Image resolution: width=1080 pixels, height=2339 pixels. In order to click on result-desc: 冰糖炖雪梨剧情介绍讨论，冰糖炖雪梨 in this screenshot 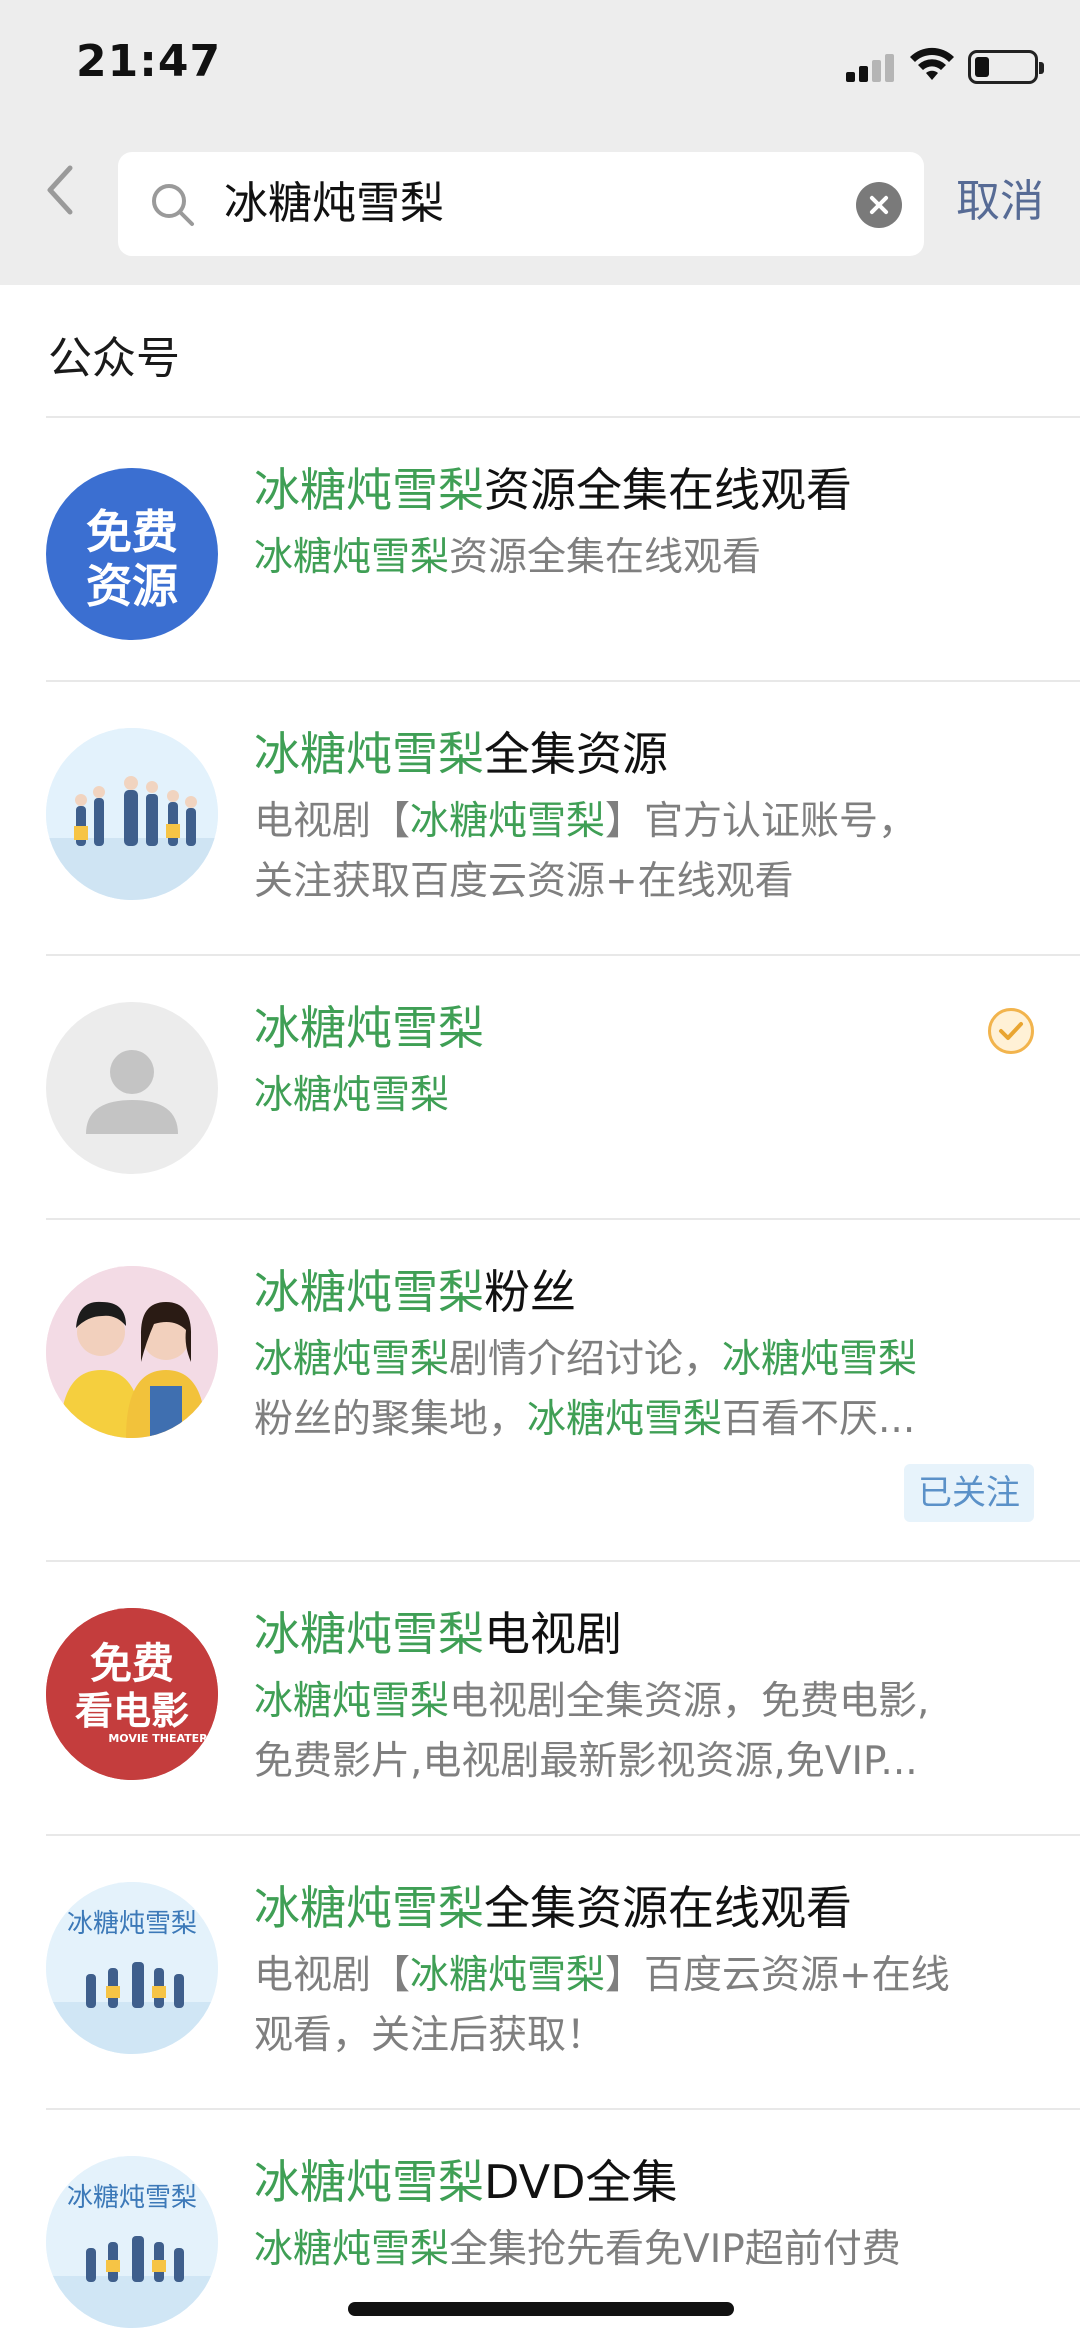, I will do `click(585, 1360)`.